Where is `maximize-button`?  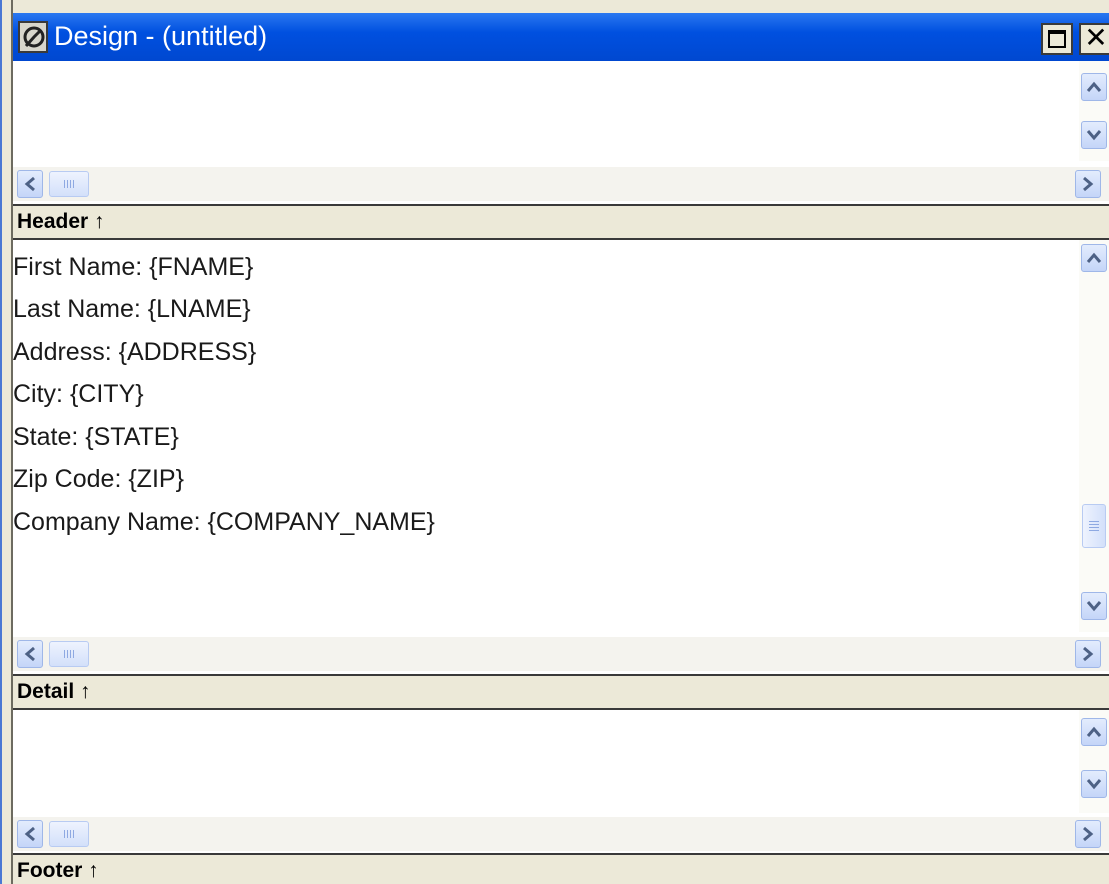
maximize-button is located at coordinates (1057, 39).